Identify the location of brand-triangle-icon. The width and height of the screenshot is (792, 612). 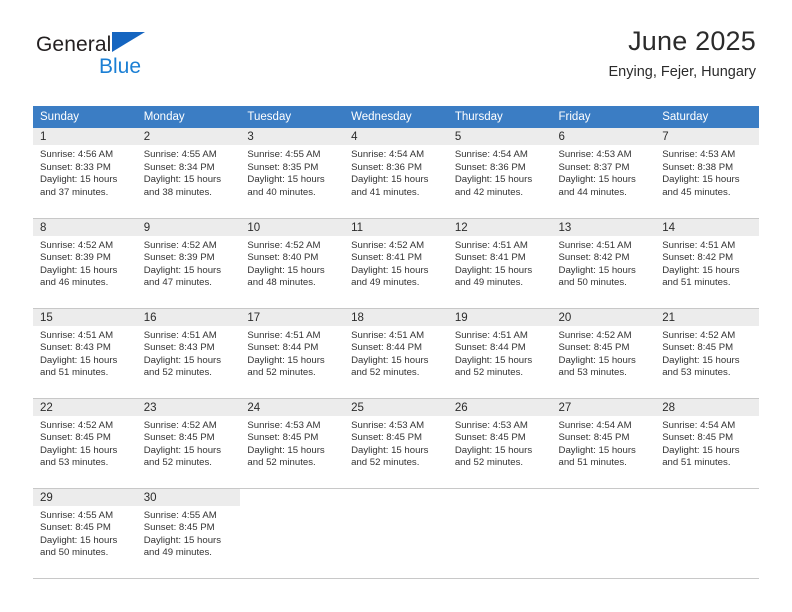
(129, 42).